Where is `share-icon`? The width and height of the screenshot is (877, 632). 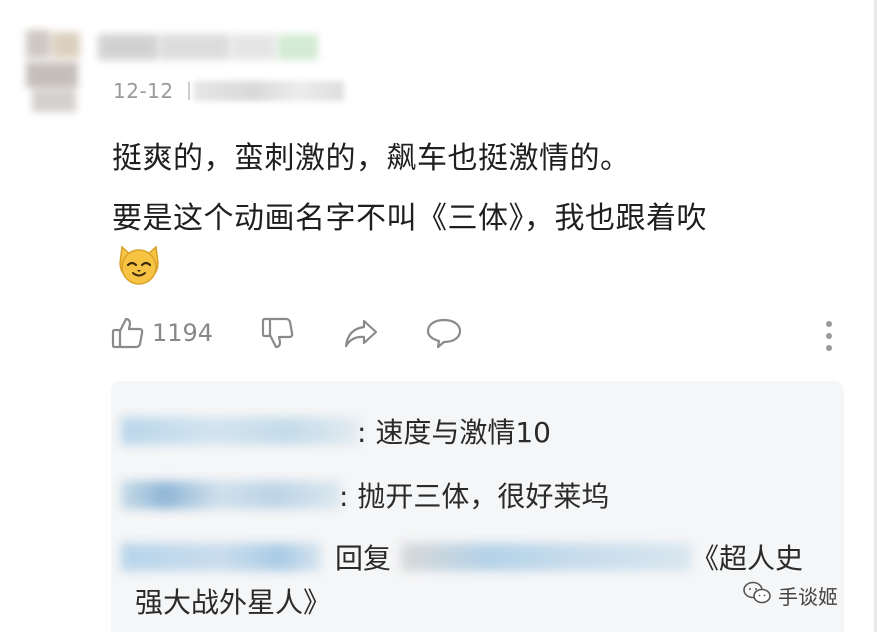
share-icon is located at coordinates (361, 333).